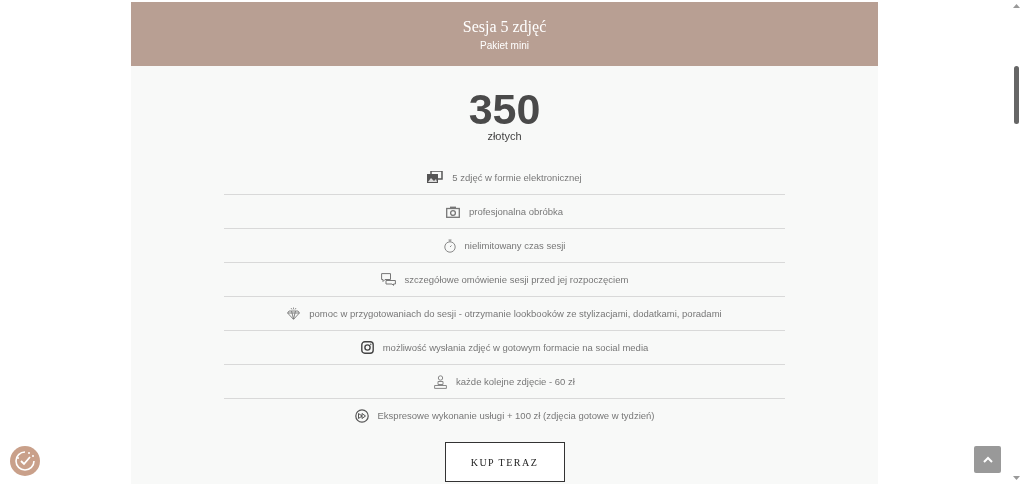 The image size is (1024, 484). Describe the element at coordinates (504, 136) in the screenshot. I see `price-unit: złotych` at that location.